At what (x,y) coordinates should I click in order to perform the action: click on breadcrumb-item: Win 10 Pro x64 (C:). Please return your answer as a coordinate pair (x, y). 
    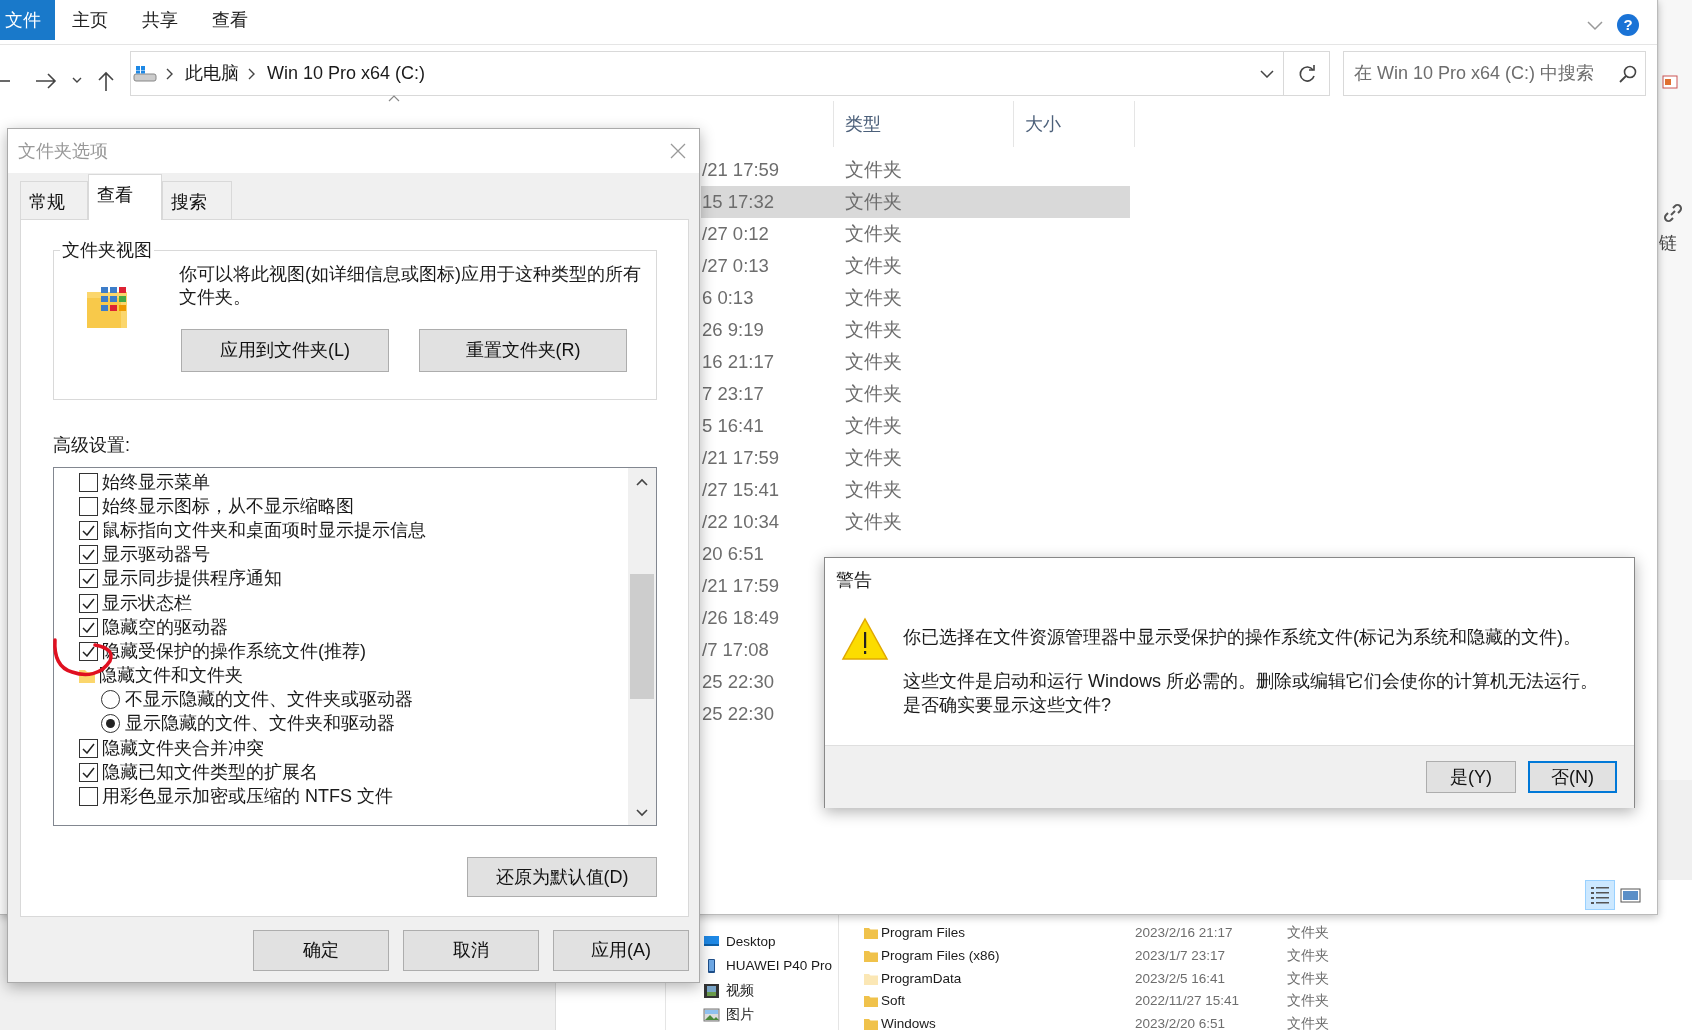
    Looking at the image, I should click on (346, 73).